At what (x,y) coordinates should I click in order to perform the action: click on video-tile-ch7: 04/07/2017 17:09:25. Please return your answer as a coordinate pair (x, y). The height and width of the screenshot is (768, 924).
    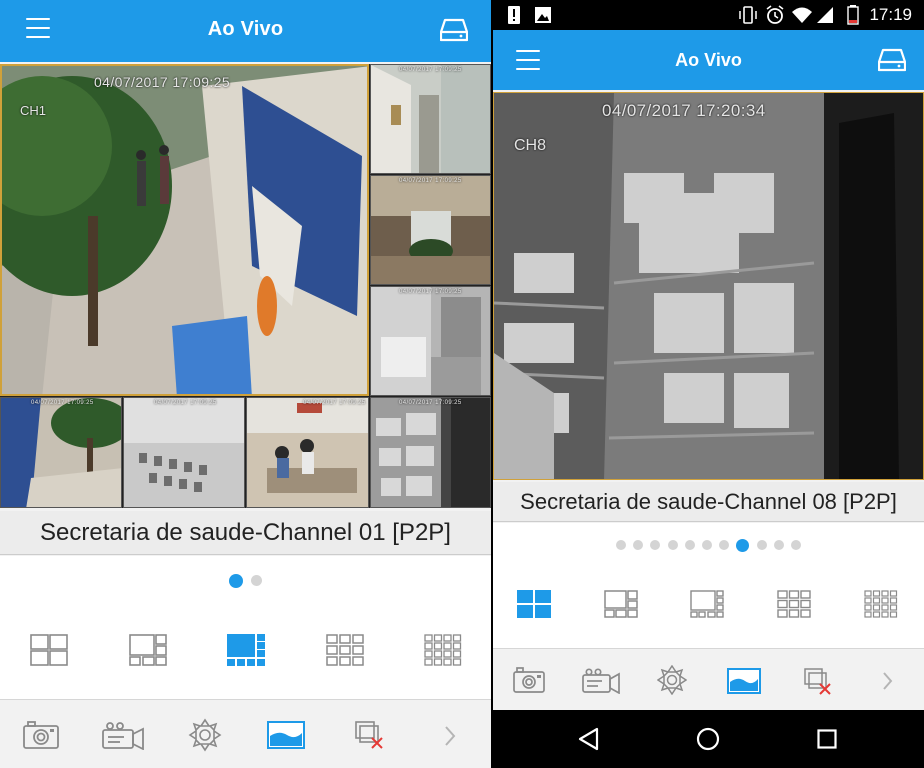
    Looking at the image, I should click on (307, 452).